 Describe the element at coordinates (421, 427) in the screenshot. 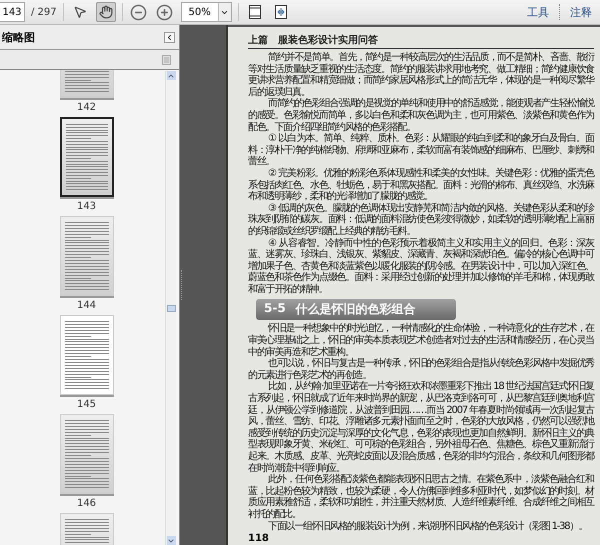

I see `paragraph: 比如，从约翰·加里亚诺在一片夸张狂欢和浓墨重彩下推出 18 世纪法国宫廷式怀旧复古系列起，怀旧就成了近年来时尚界的新宠，从巴洛克到洛可可，从巴黎宫廷到奥地利宫廷，从伊顿公学到修道院，从波普到田园……而当 2007 年春夏时尚领域再一次刮起复古风，蕾丝、雪纺、印花、浮雕诸多元素扑面而至之时，色彩的大放风格，仍然可以强烈地感受到传统的历史沉淀与深厚的文化气息，色彩的表现也更加自然鲜明。新怀旧主义的典型表现即象牙黄、米砂红、可可棕的色彩组合，另外祖母石色、焦糖色、棕色又重新流行起来。木质感、皮革、光亮蛇皮面以及混合质感，色彩的非均匀混合，条纹和几何图形都在时尚潮流中得到响应。` at that location.